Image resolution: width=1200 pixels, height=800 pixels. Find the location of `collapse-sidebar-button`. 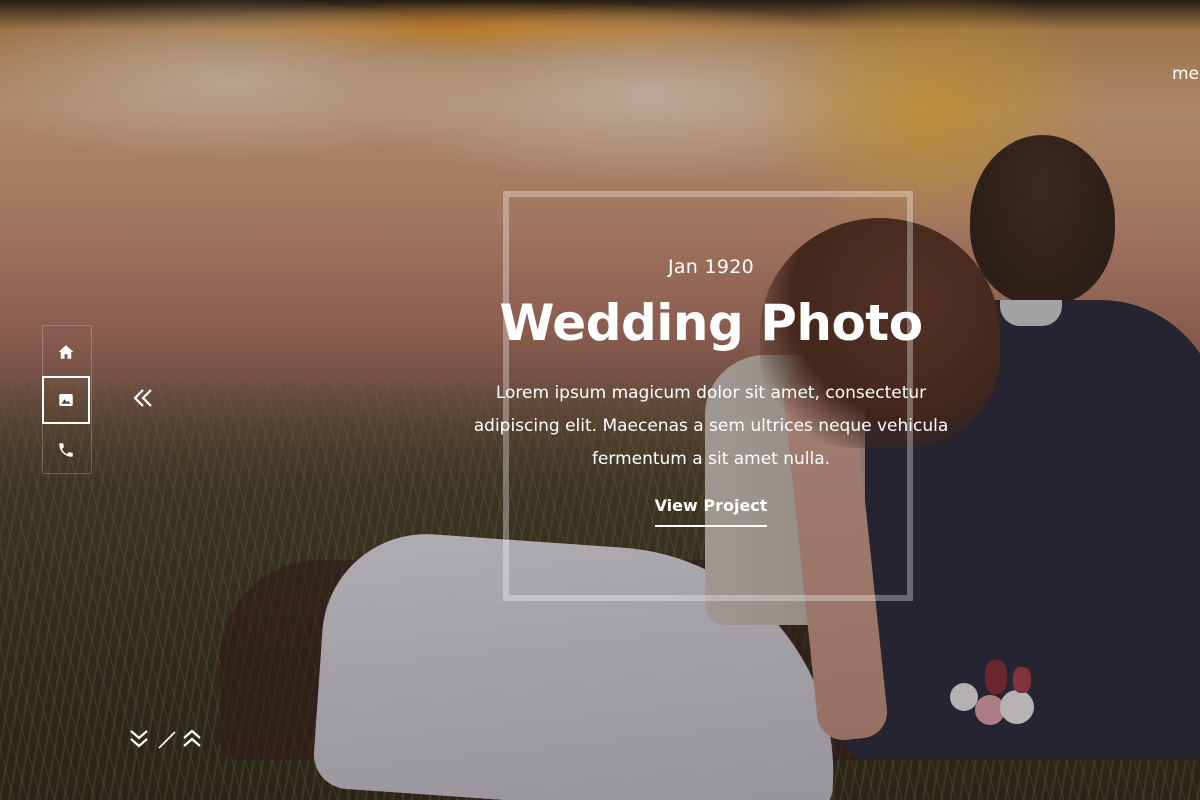

collapse-sidebar-button is located at coordinates (143, 398).